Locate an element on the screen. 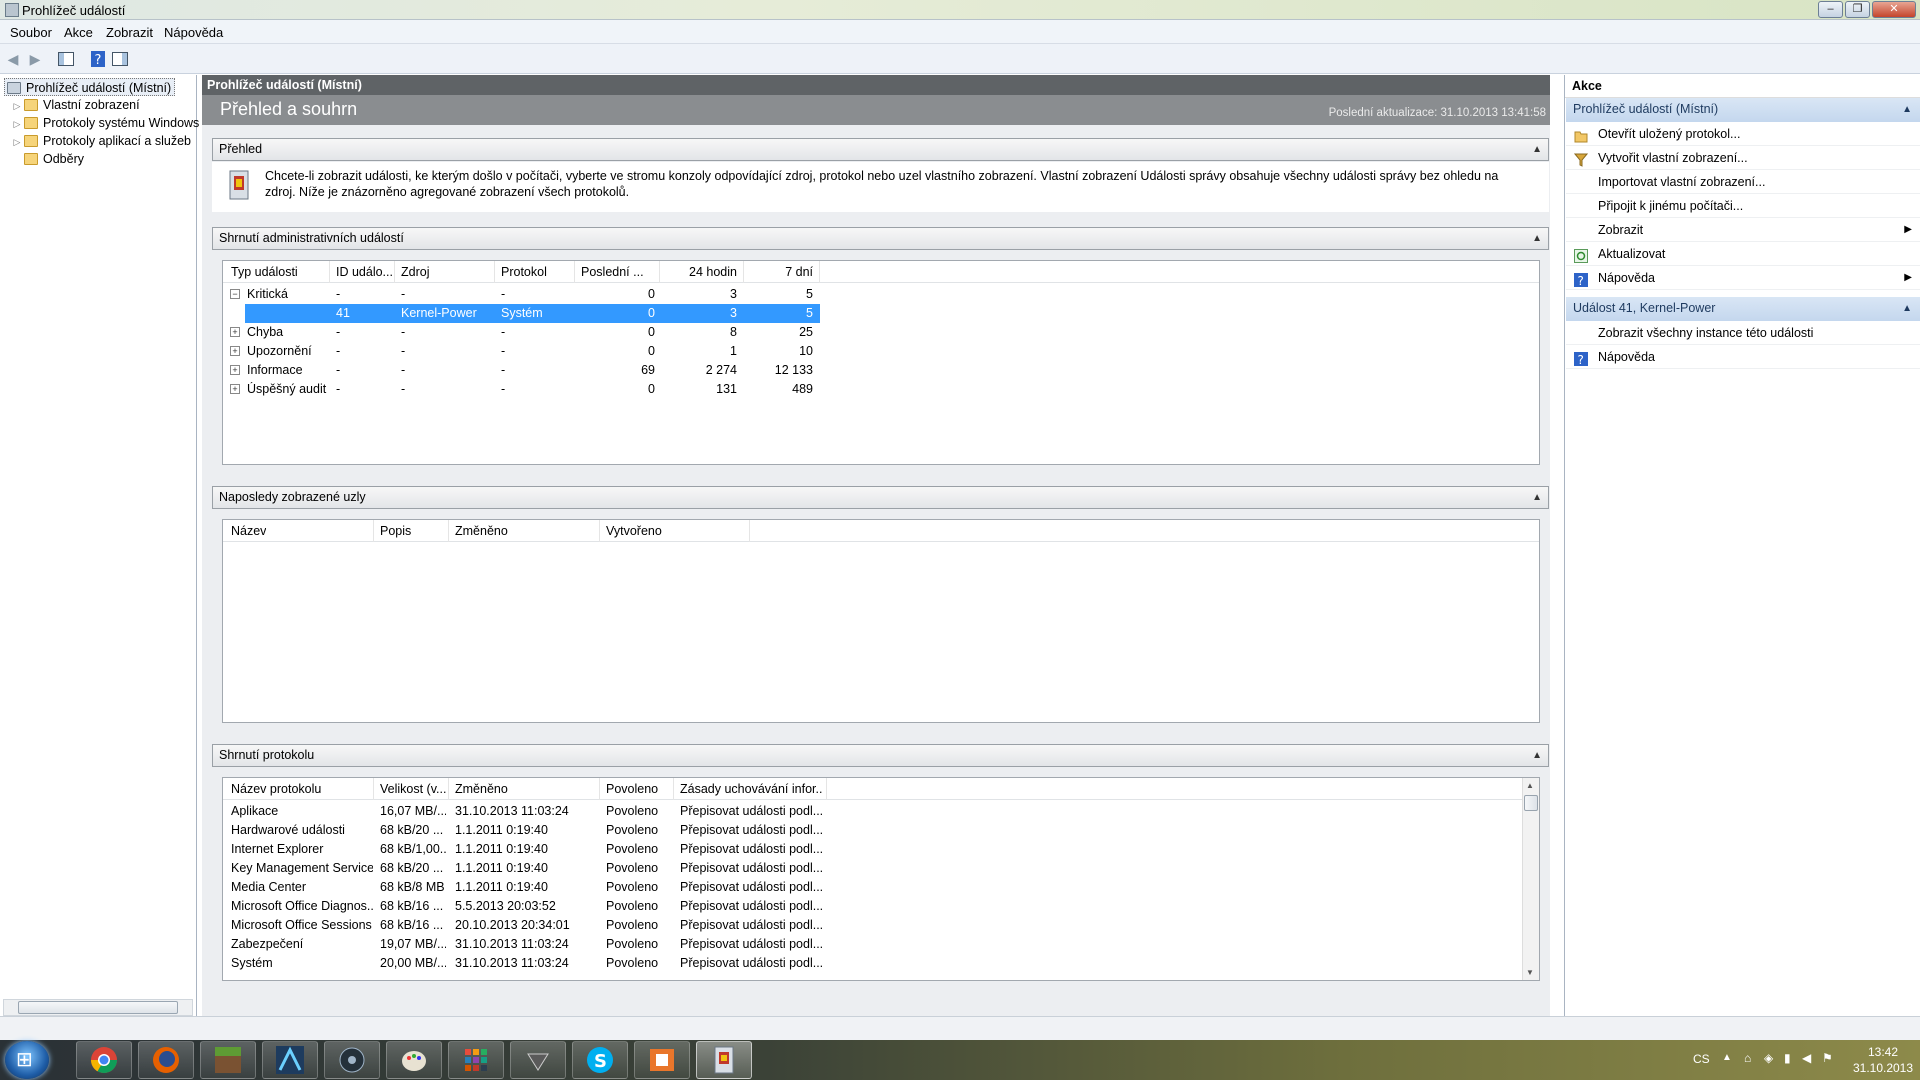 Image resolution: width=1920 pixels, height=1080 pixels. scroll-up-icon: ▲ is located at coordinates (1530, 785).